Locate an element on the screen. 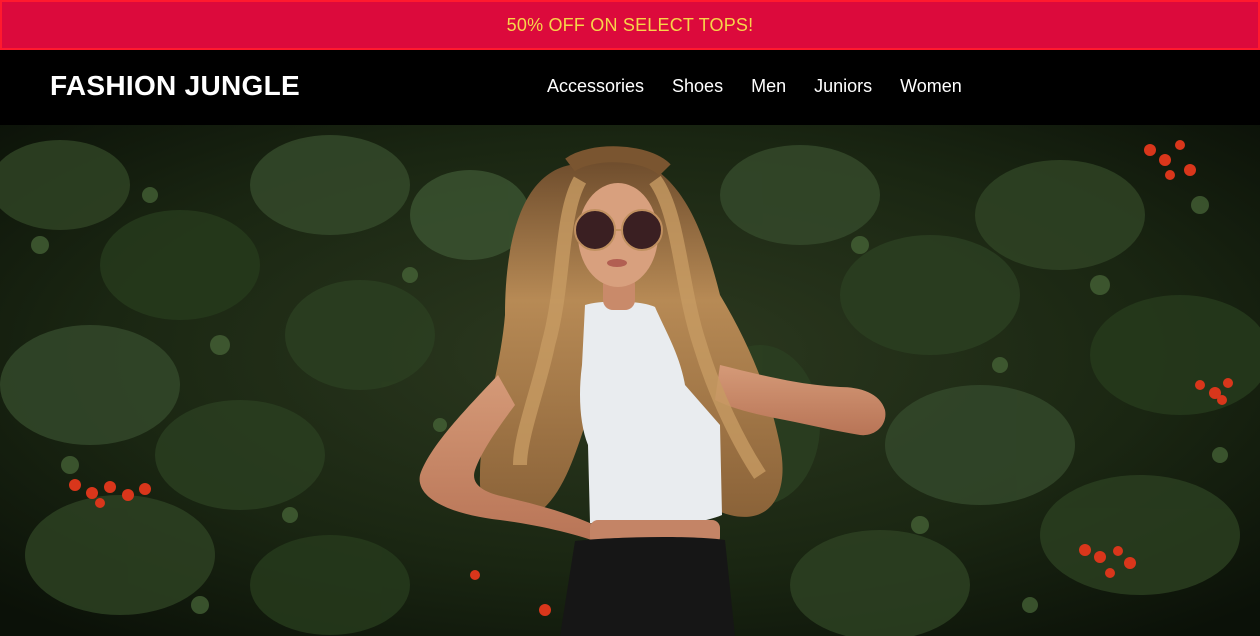 The height and width of the screenshot is (636, 1260). nav-link-men: Men is located at coordinates (768, 86).